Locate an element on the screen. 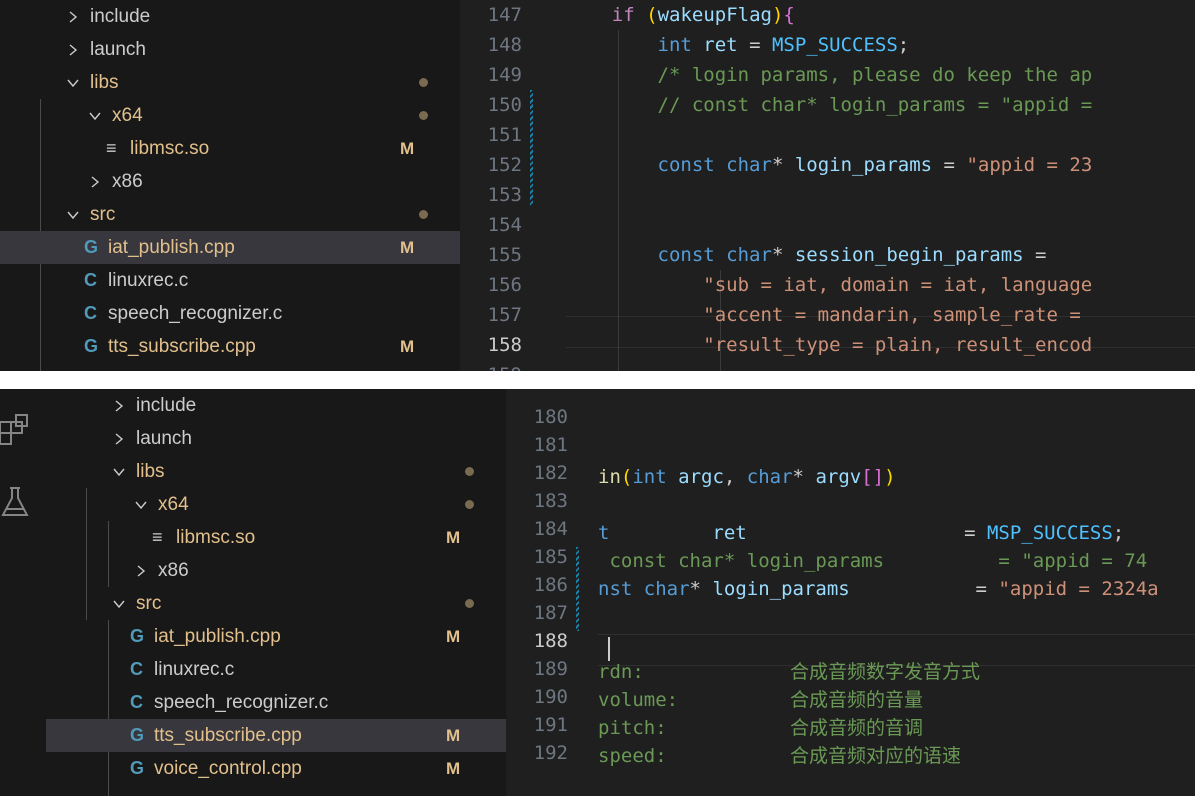 This screenshot has width=1195, height=796. line-number: 180 is located at coordinates (550, 417).